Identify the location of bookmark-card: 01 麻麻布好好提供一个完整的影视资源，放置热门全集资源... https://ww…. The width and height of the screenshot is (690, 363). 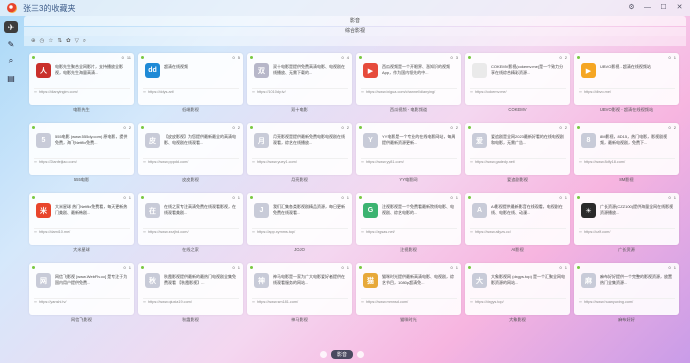
(626, 289).